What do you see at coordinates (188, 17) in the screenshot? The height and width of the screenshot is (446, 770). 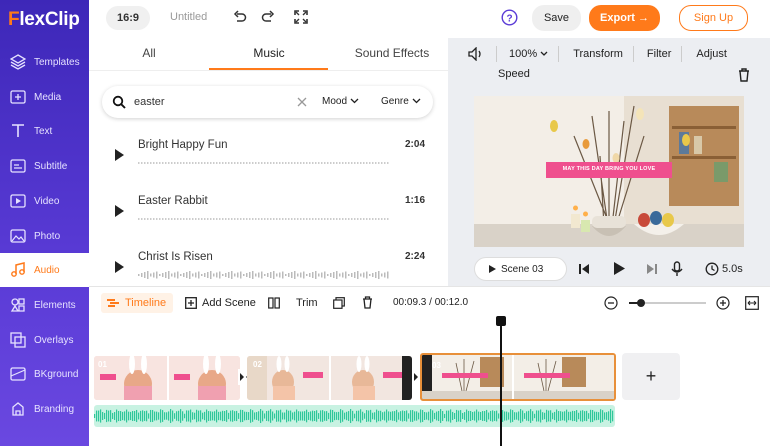 I see `project-title: Untitled` at bounding box center [188, 17].